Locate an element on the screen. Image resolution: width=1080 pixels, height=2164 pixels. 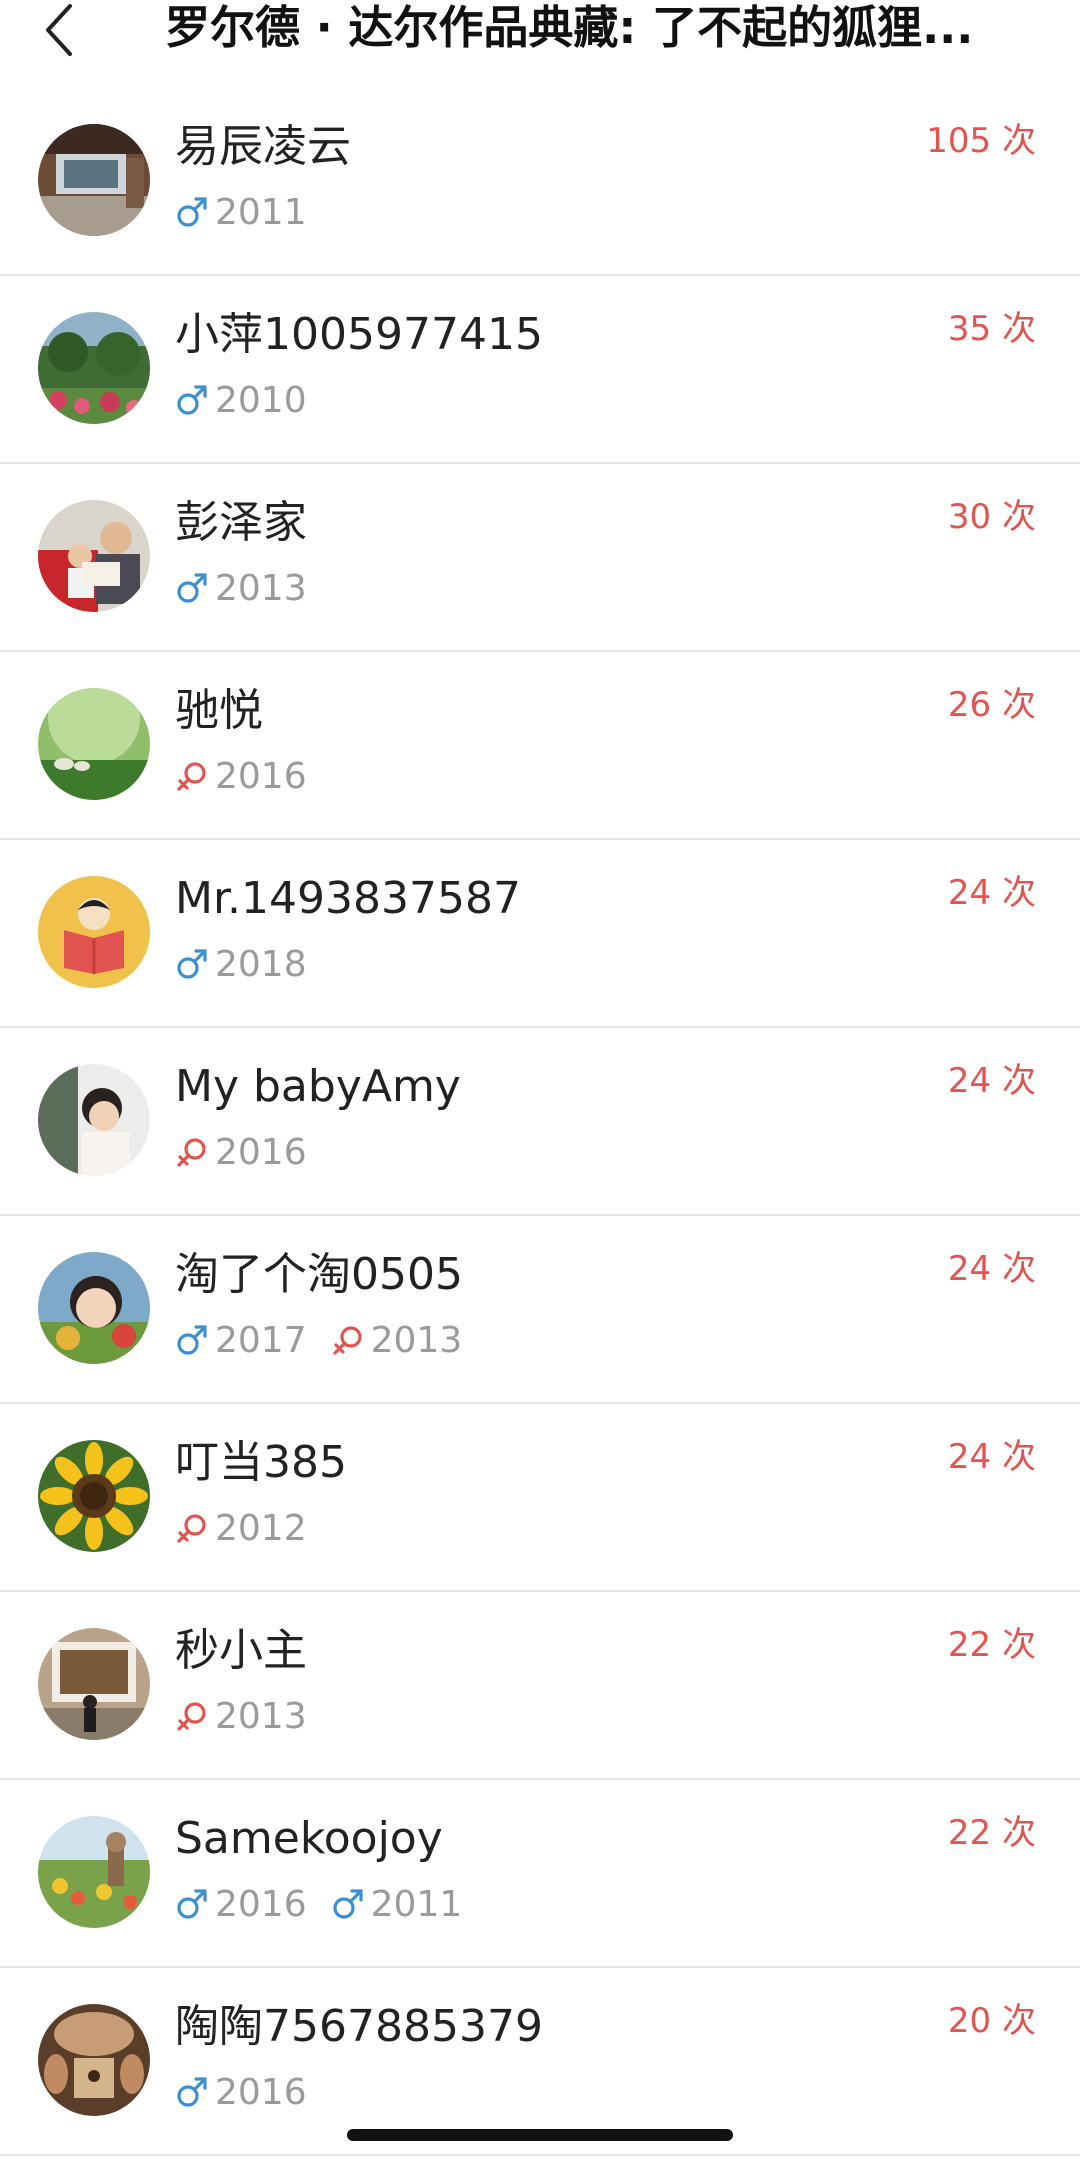
list-item: 叮当385 2012 24 次 is located at coordinates (540, 1498).